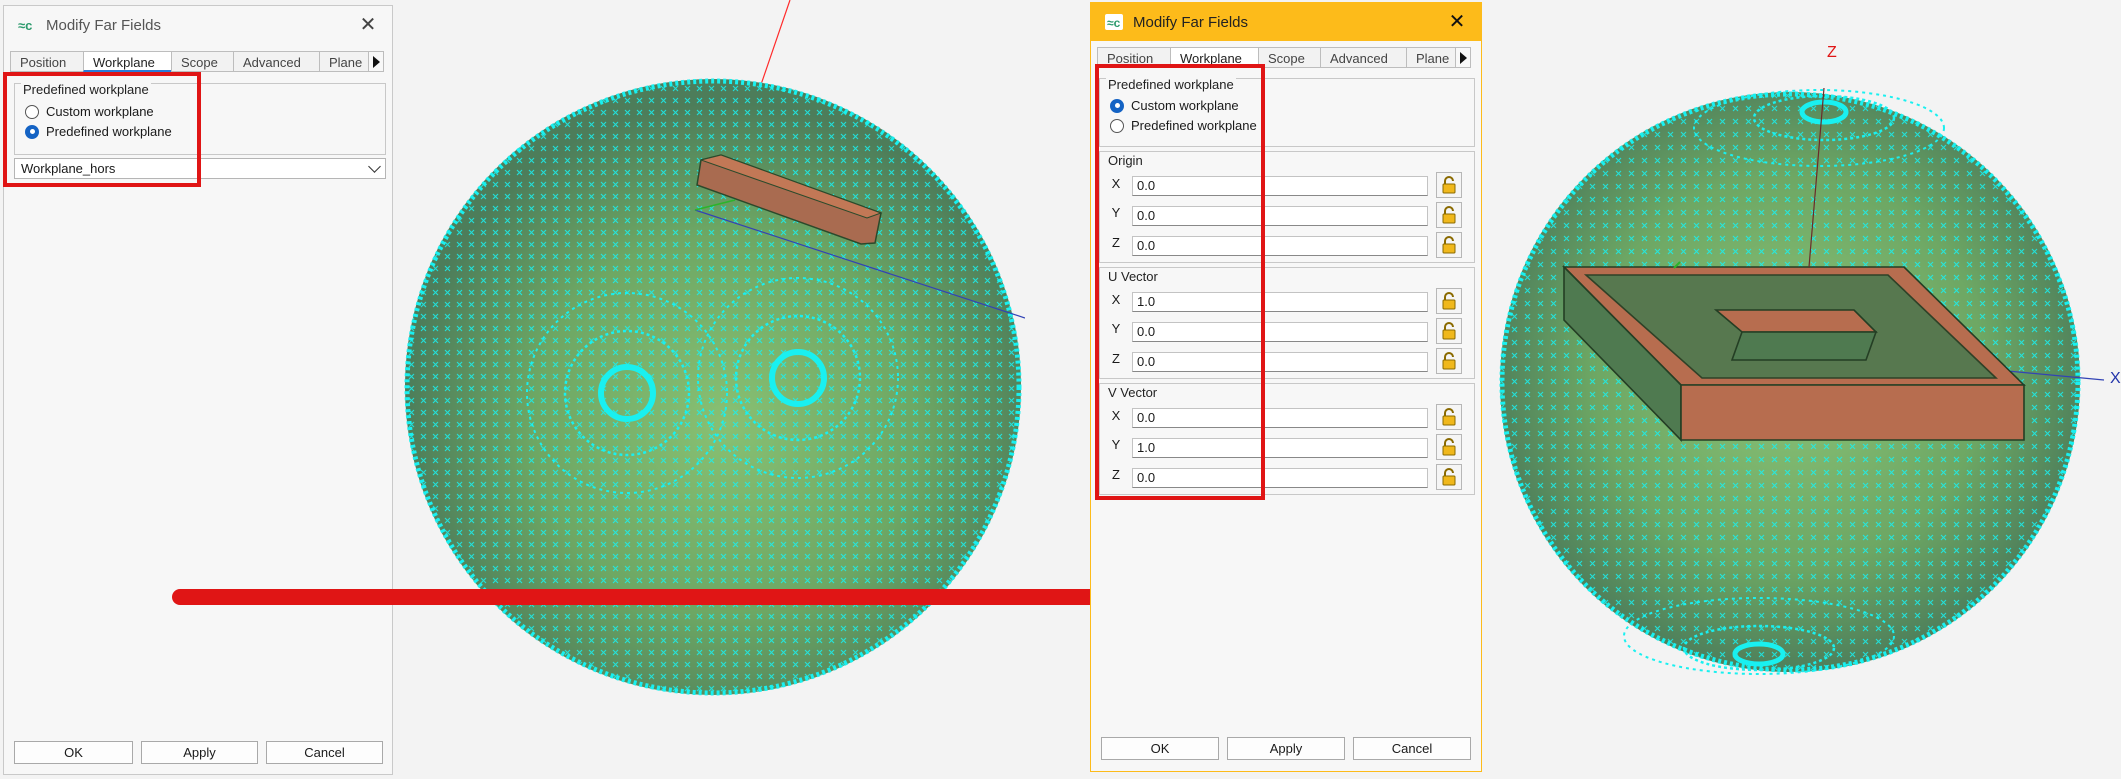  What do you see at coordinates (198, 25) in the screenshot?
I see `left-dialog-titlebar: ≈c Modify Far Fields ✕` at bounding box center [198, 25].